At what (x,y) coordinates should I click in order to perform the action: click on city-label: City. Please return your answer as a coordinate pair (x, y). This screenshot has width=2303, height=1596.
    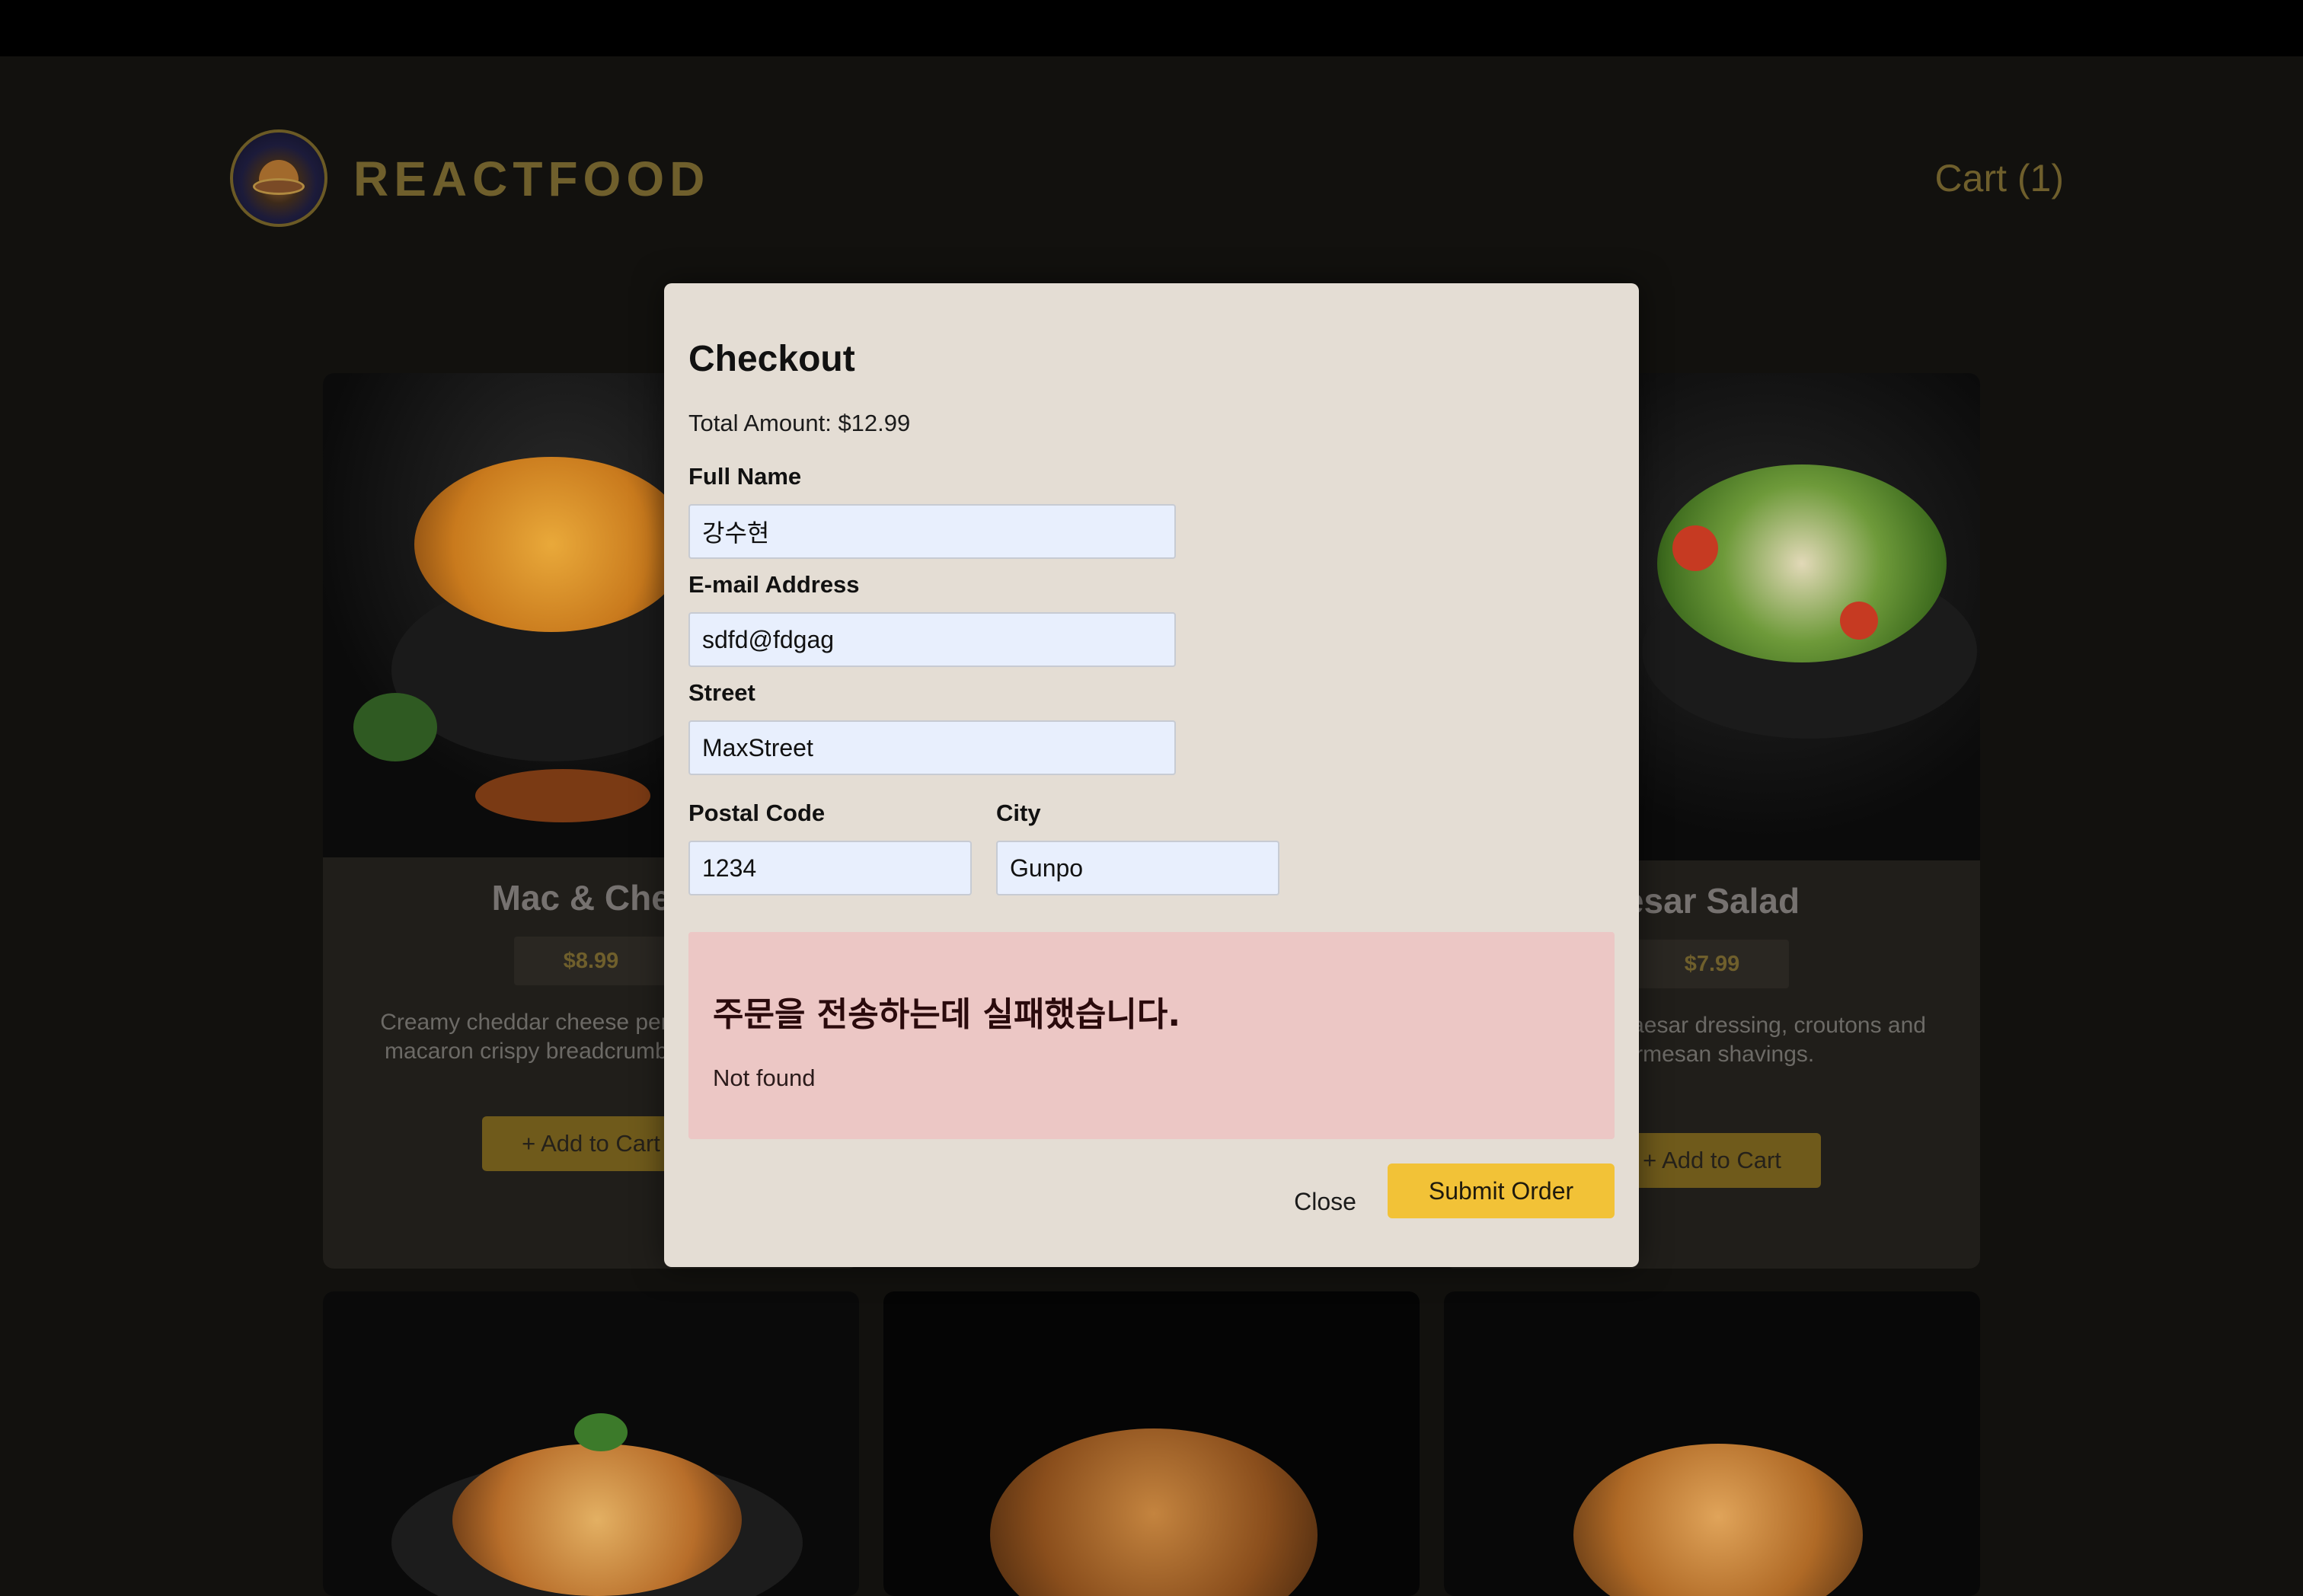
    Looking at the image, I should click on (1018, 813).